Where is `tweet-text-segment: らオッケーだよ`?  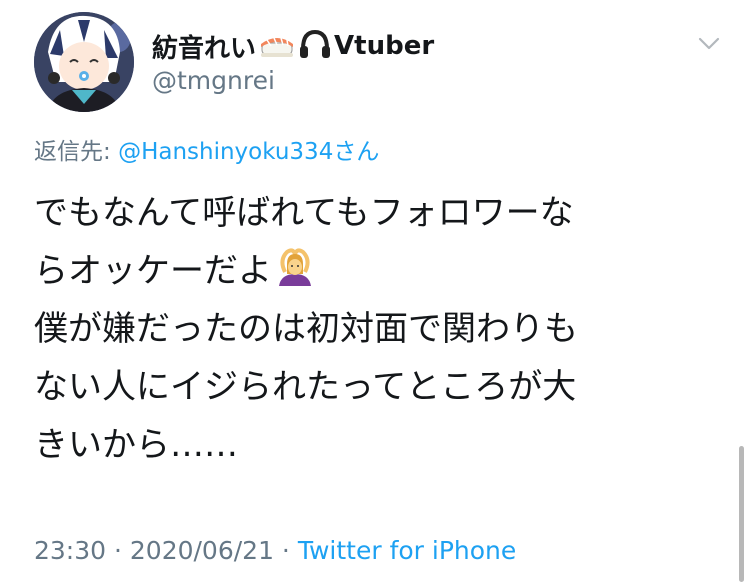
tweet-text-segment: らオッケーだよ is located at coordinates (153, 271).